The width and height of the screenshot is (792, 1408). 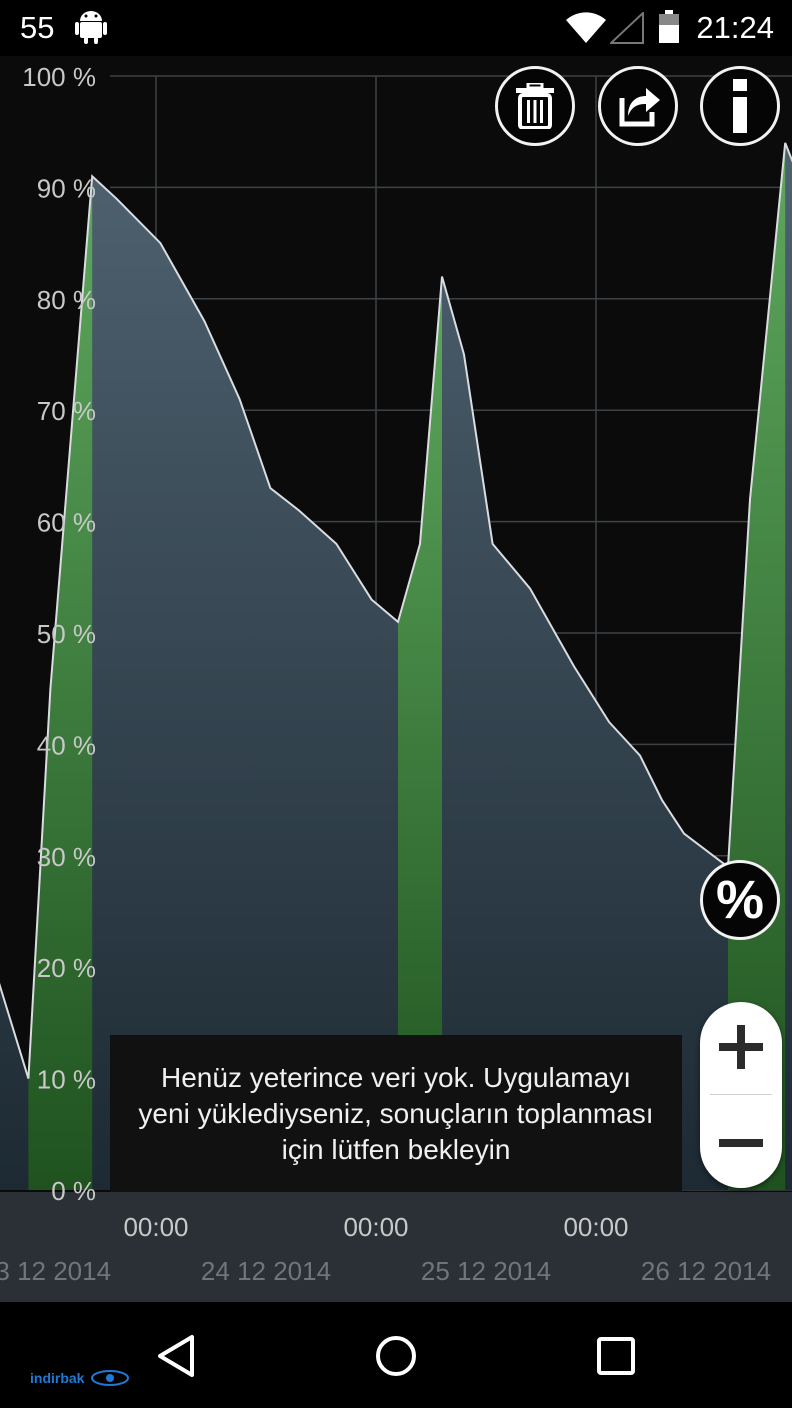 I want to click on plus-icon, so click(x=741, y=1047).